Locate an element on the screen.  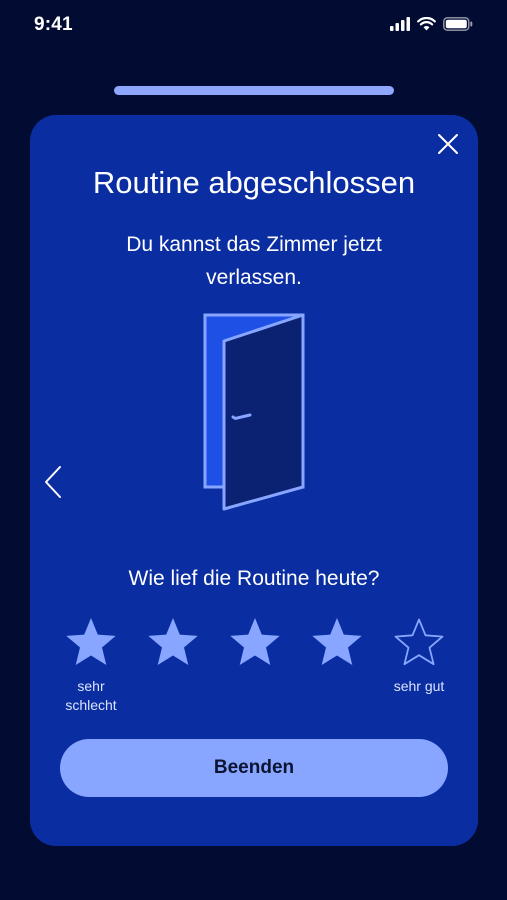
status-time: 9:41 is located at coordinates (53, 24).